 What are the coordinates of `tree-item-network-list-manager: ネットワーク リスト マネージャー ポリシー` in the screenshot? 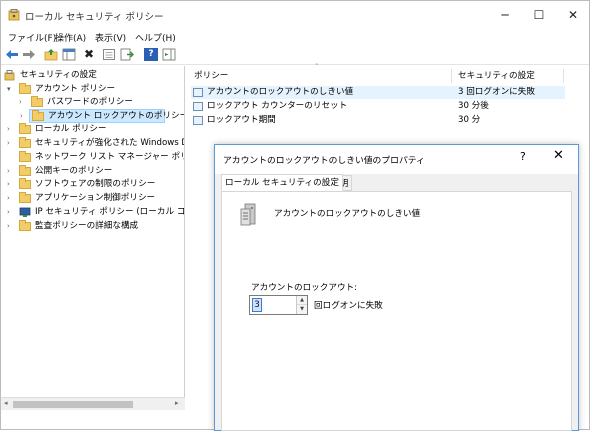 It's located at (95, 157).